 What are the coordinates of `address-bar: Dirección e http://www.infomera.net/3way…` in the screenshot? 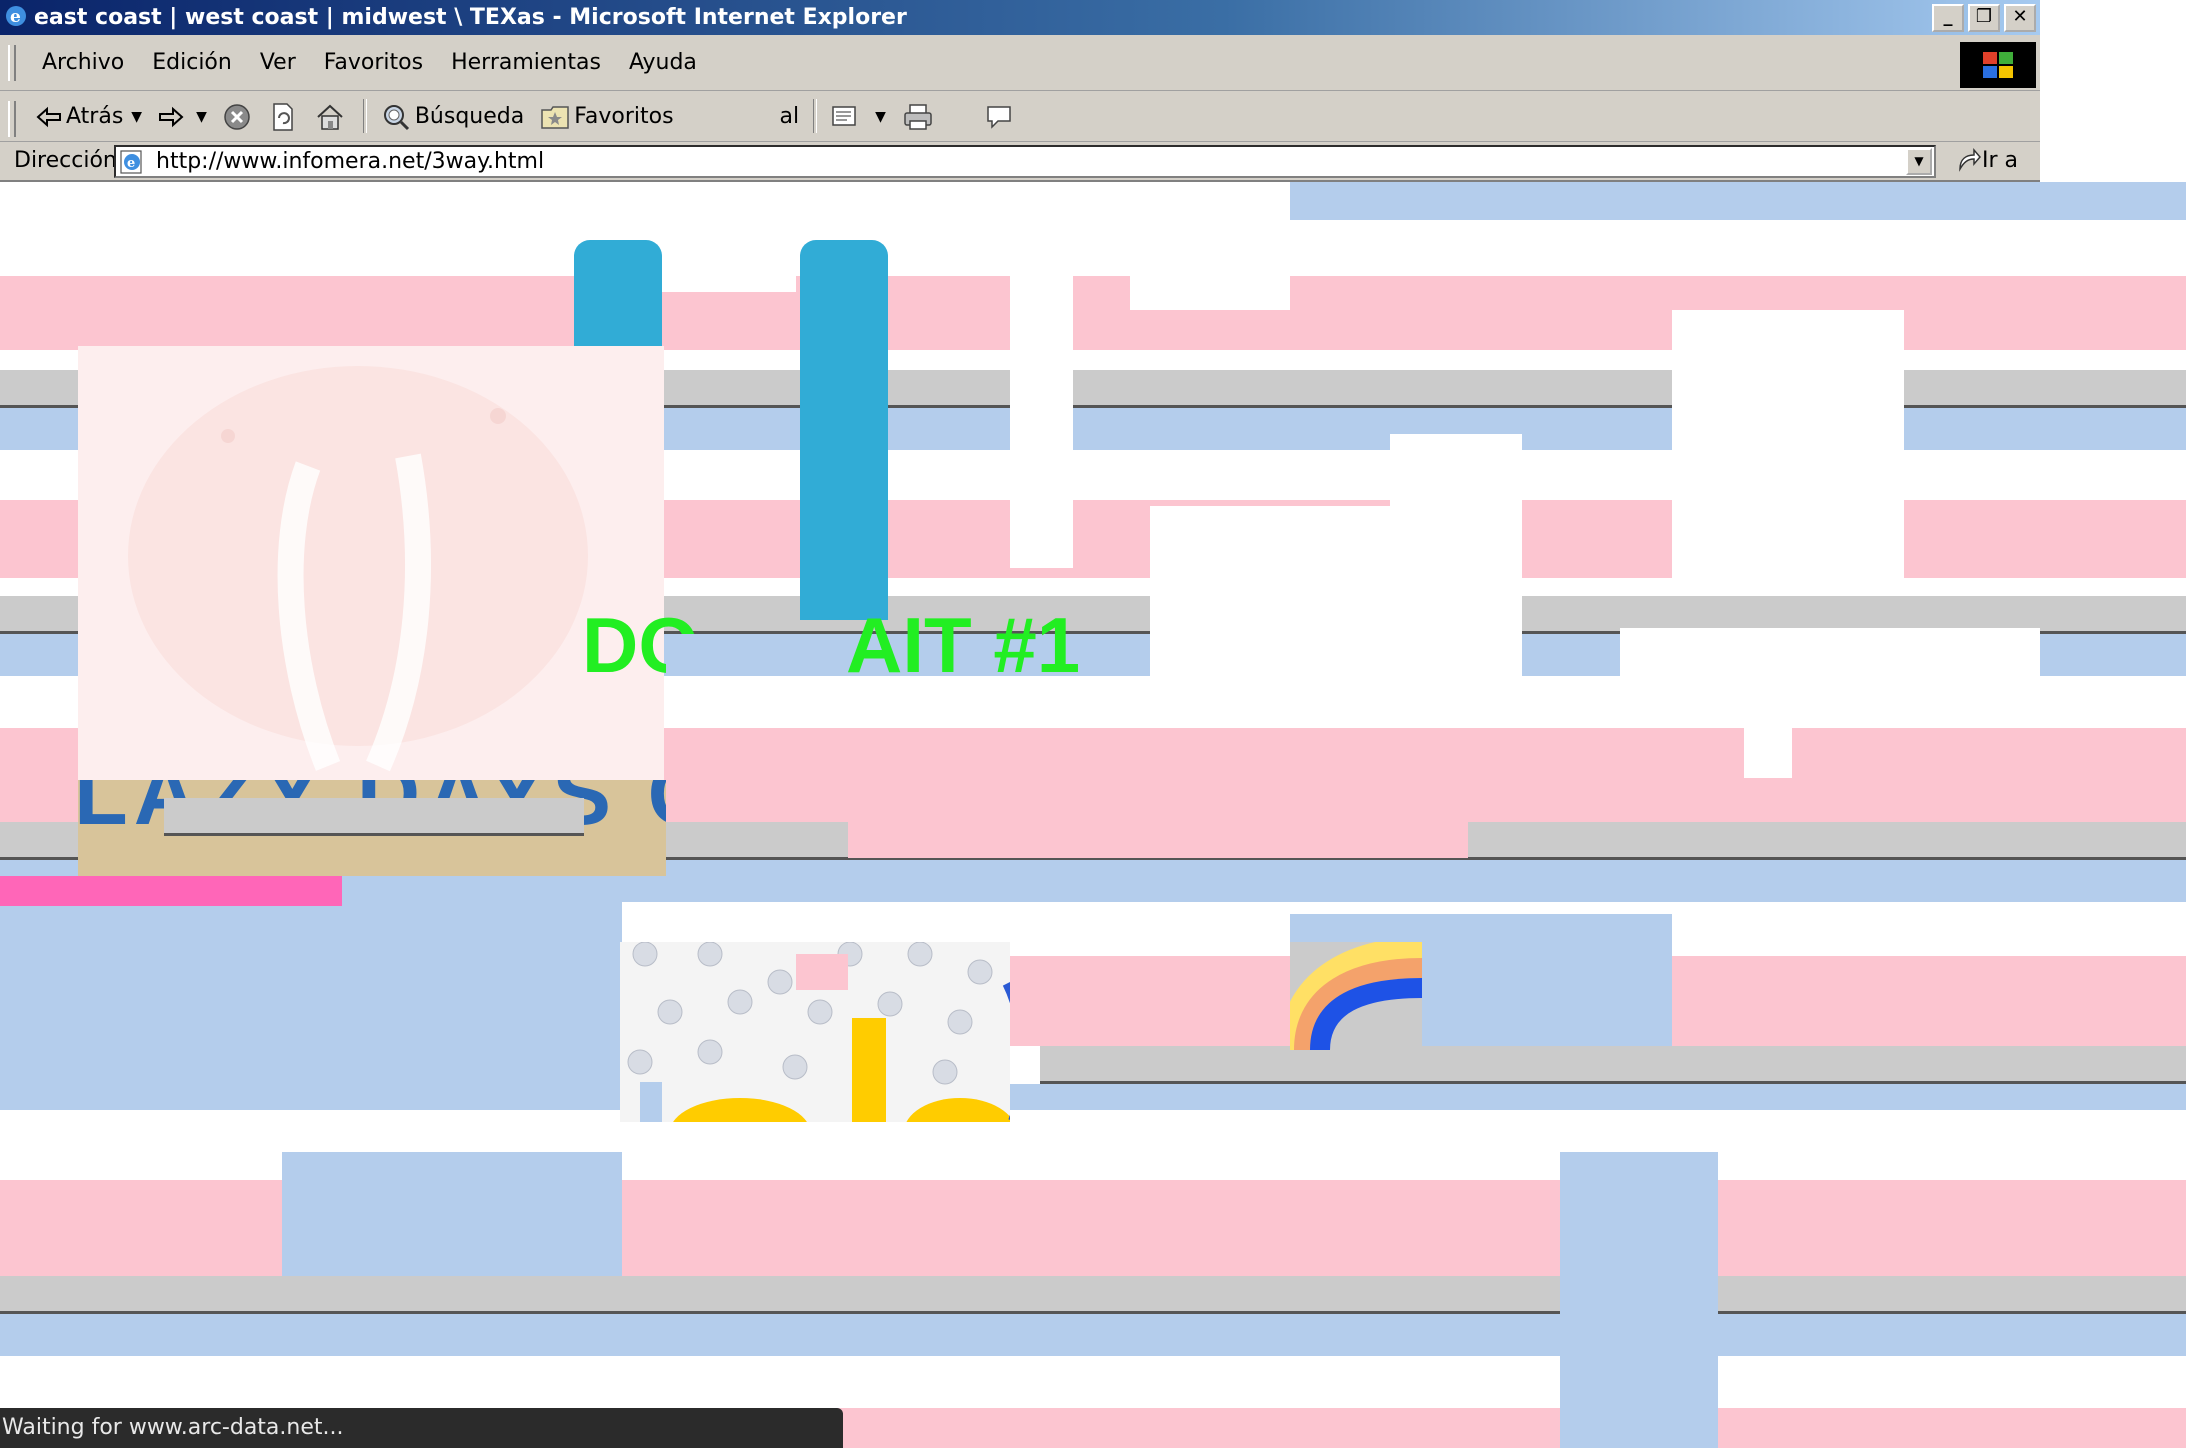 It's located at (1020, 162).